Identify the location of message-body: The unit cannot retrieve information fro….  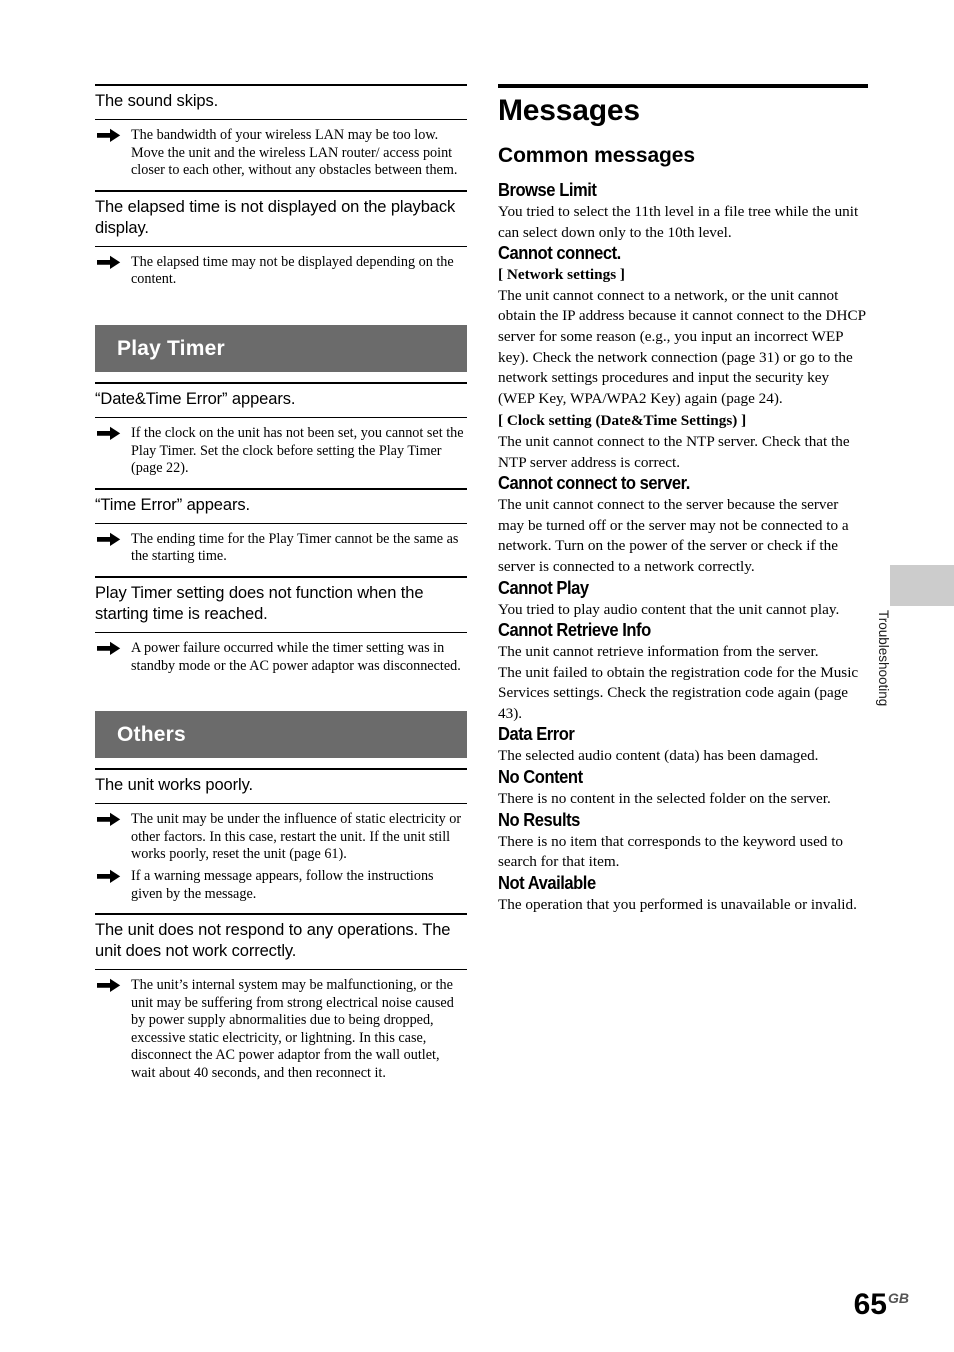
(658, 652).